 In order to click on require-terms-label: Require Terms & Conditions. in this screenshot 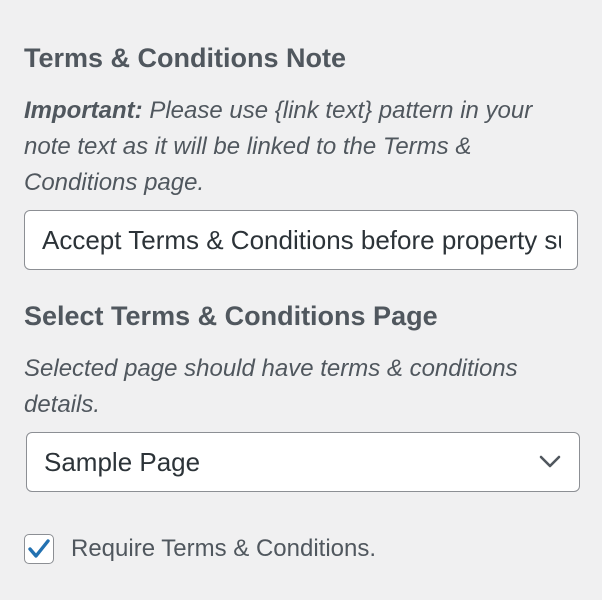, I will do `click(224, 548)`.